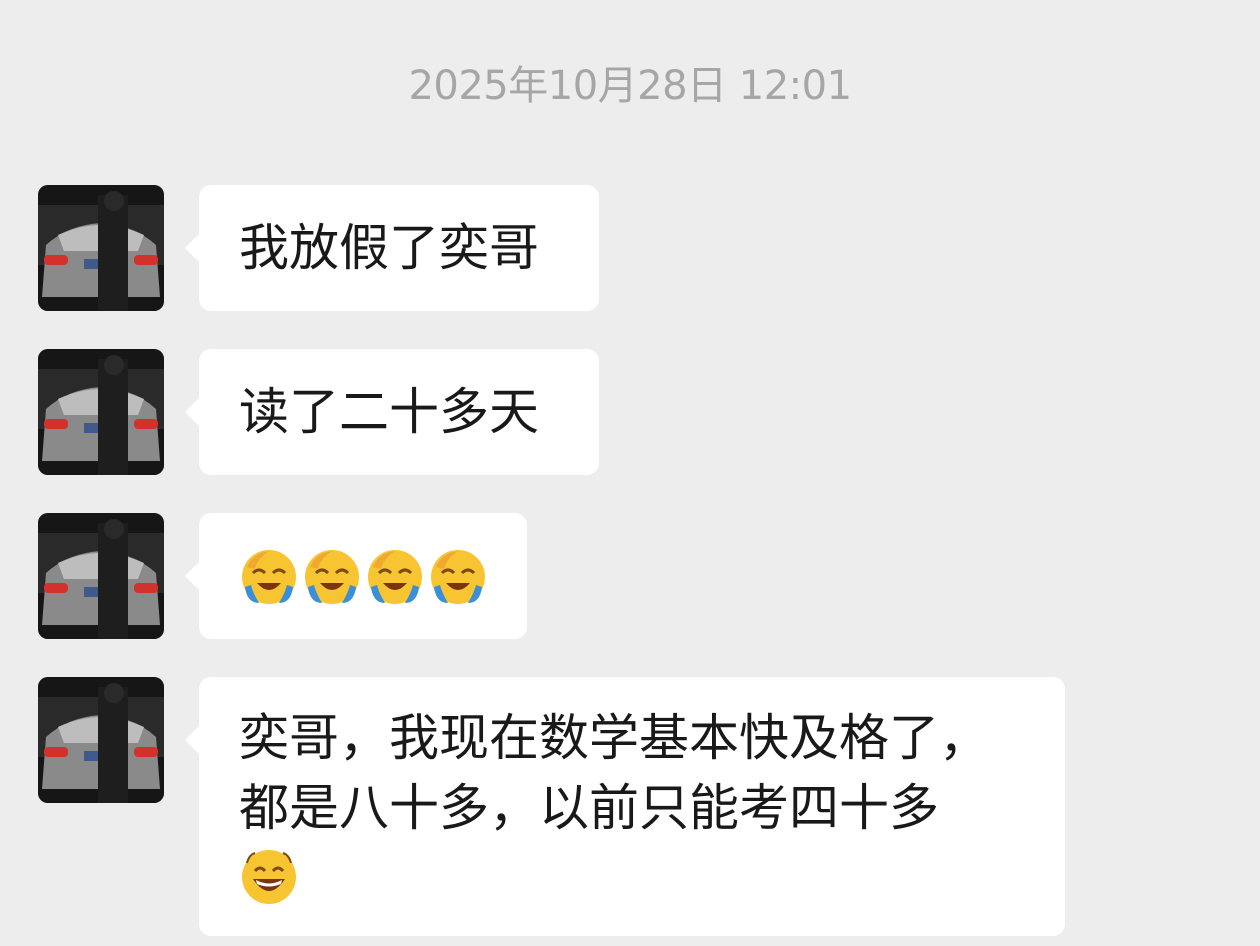  Describe the element at coordinates (630, 86) in the screenshot. I see `chat-timestamp: 2025年10月28日 12:01` at that location.